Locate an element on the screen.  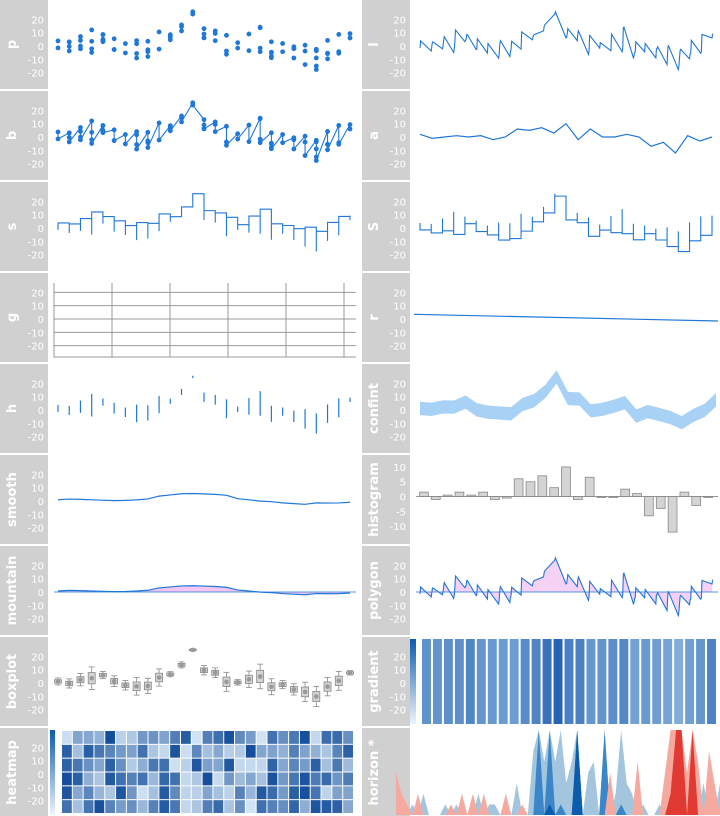
panel-label: g is located at coordinates (12, 317).